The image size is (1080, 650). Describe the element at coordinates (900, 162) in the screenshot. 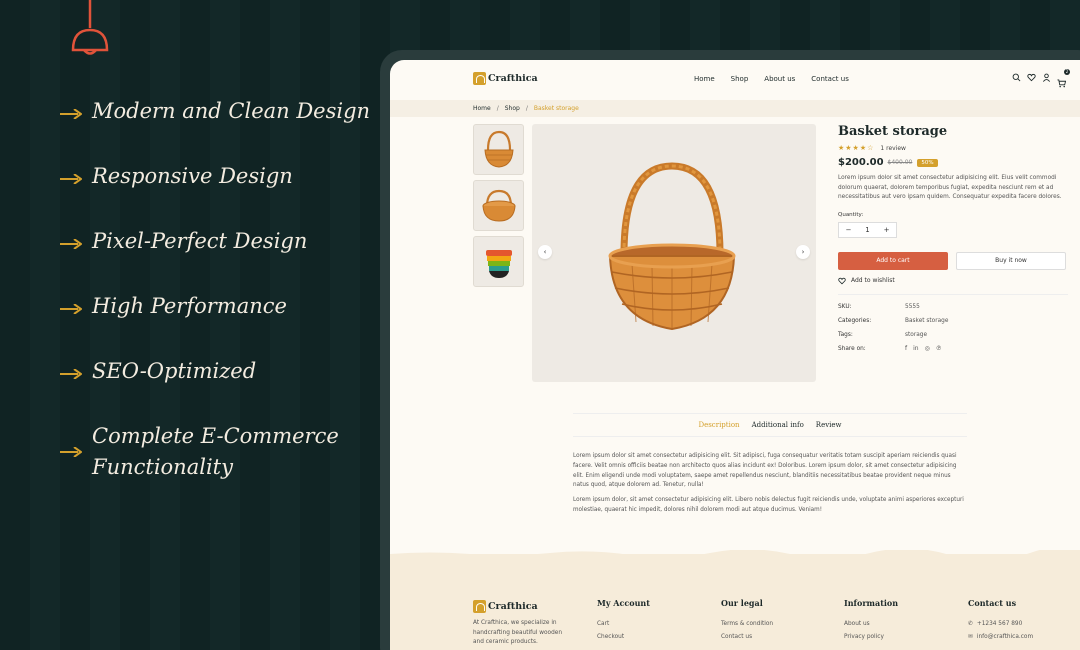

I see `original-price: $400.00` at that location.